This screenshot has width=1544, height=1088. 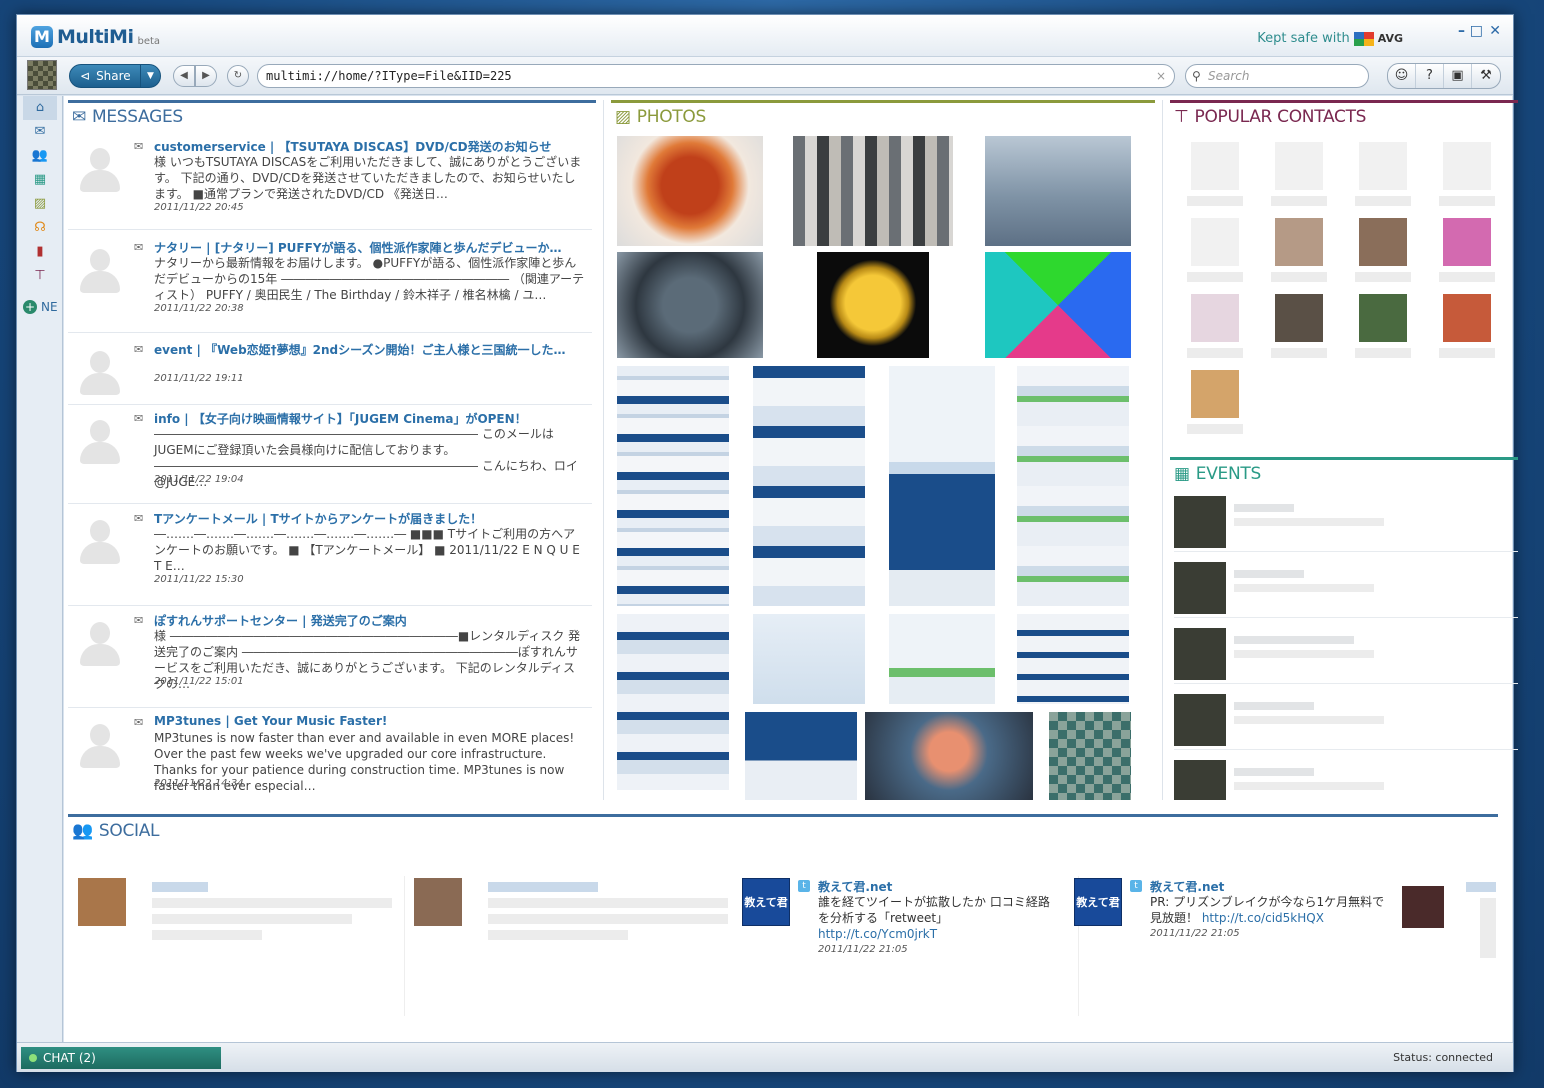 I want to click on sidebar-item-music: ☊, so click(x=40, y=228).